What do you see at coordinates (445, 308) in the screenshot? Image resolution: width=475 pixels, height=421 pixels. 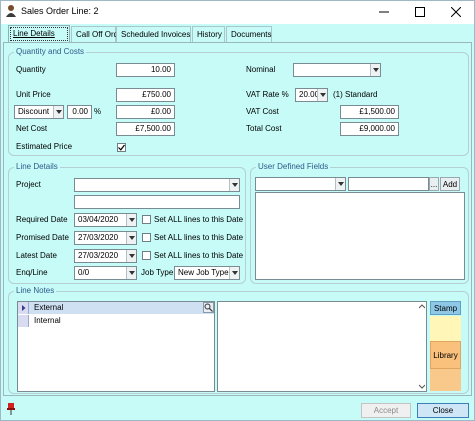 I see `stamp-button: Stamp` at bounding box center [445, 308].